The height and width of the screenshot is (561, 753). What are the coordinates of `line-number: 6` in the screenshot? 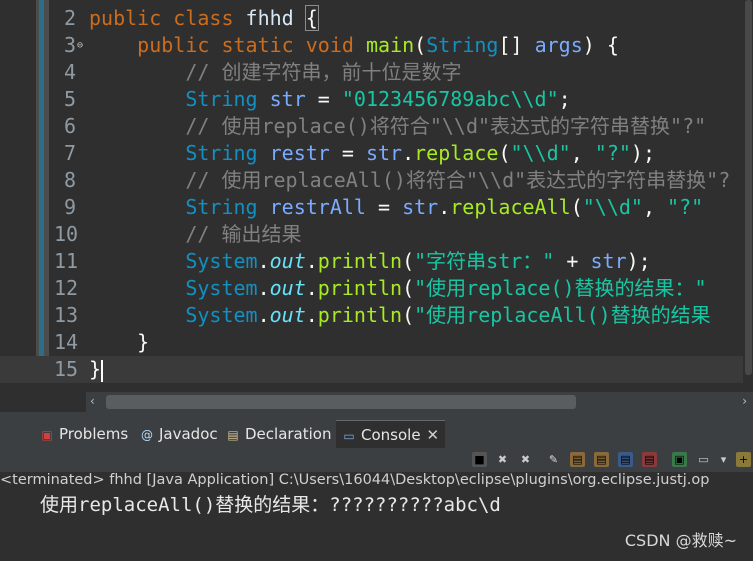 It's located at (69, 126).